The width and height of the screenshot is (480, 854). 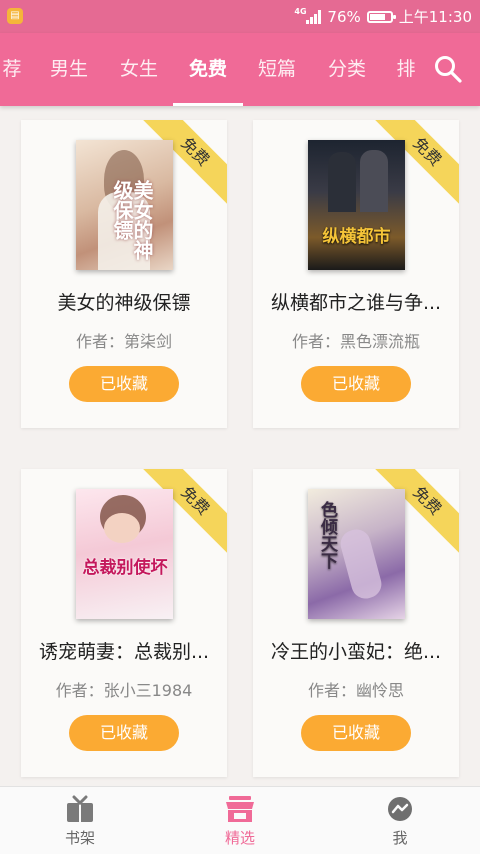 I want to click on bottom-nav-label: 书架, so click(x=79, y=838).